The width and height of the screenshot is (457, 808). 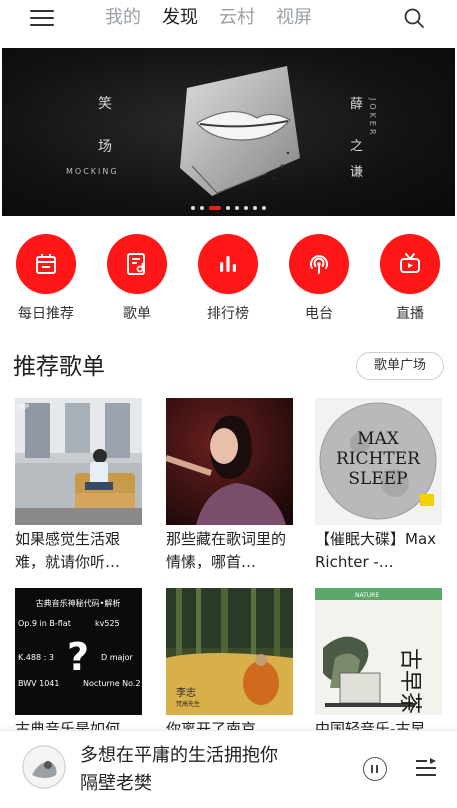 I want to click on banner-right-text-2: 之, so click(x=356, y=146).